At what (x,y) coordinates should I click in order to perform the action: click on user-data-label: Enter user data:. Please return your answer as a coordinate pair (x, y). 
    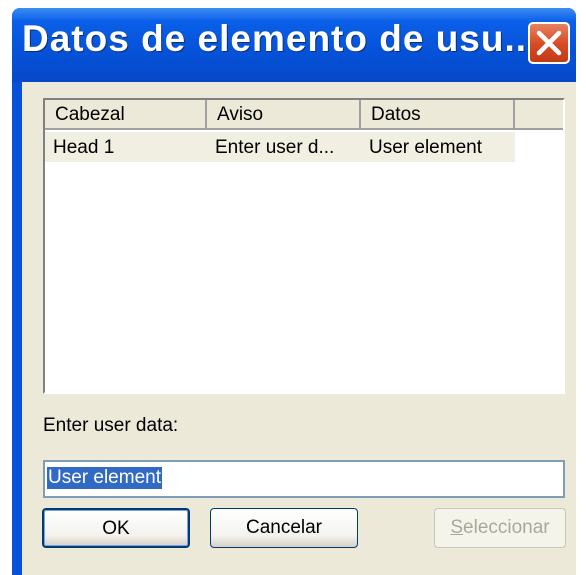
    Looking at the image, I should click on (111, 425).